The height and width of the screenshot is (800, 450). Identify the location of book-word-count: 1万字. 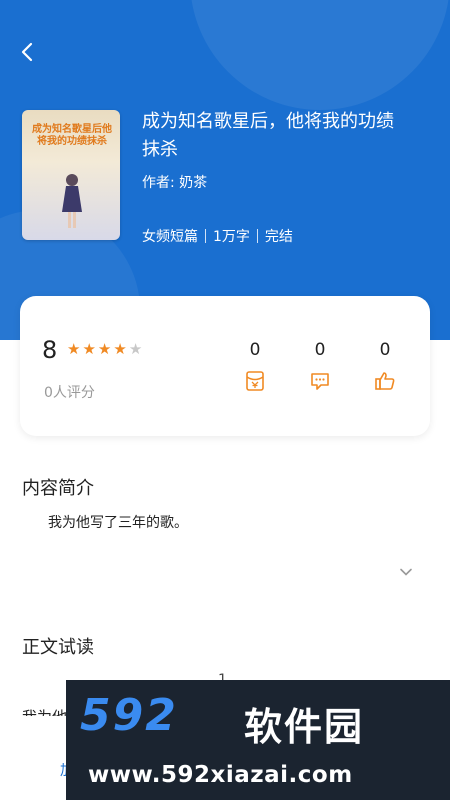
(231, 237).